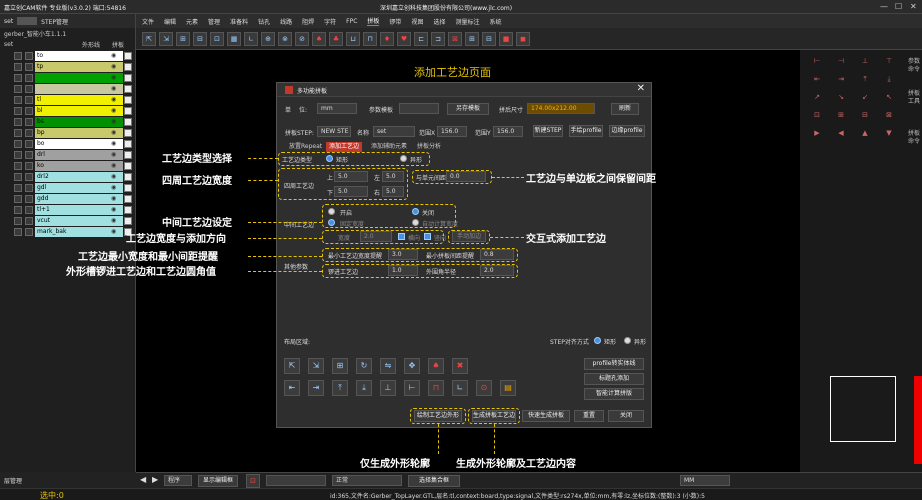 Image resolution: width=922 pixels, height=500 pixels. Describe the element at coordinates (705, 480) in the screenshot. I see `unit-select-bottom: MM` at that location.